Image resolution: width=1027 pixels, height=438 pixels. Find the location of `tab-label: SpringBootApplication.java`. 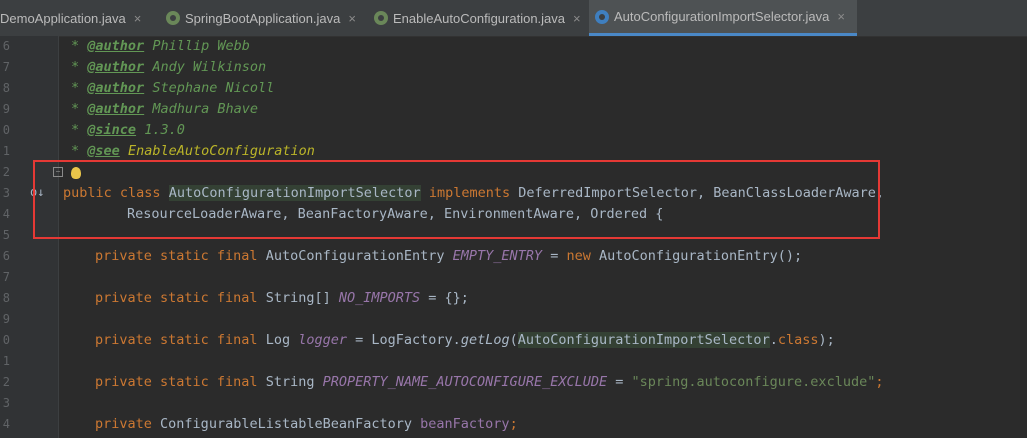

tab-label: SpringBootApplication.java is located at coordinates (263, 18).